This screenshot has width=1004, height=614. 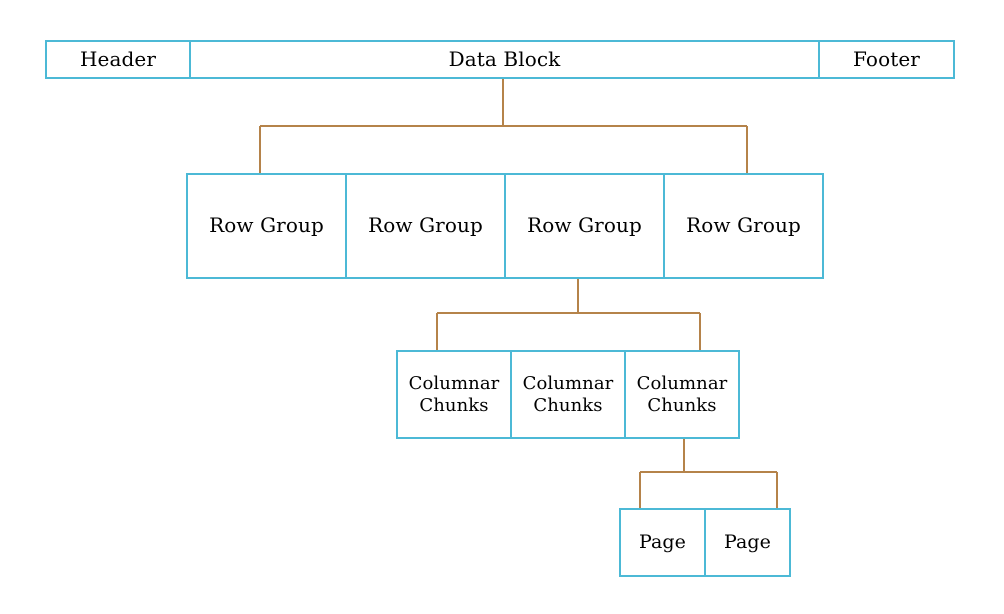 What do you see at coordinates (454, 405) in the screenshot?
I see `node-columnar-chunk-1-line2: Chunks` at bounding box center [454, 405].